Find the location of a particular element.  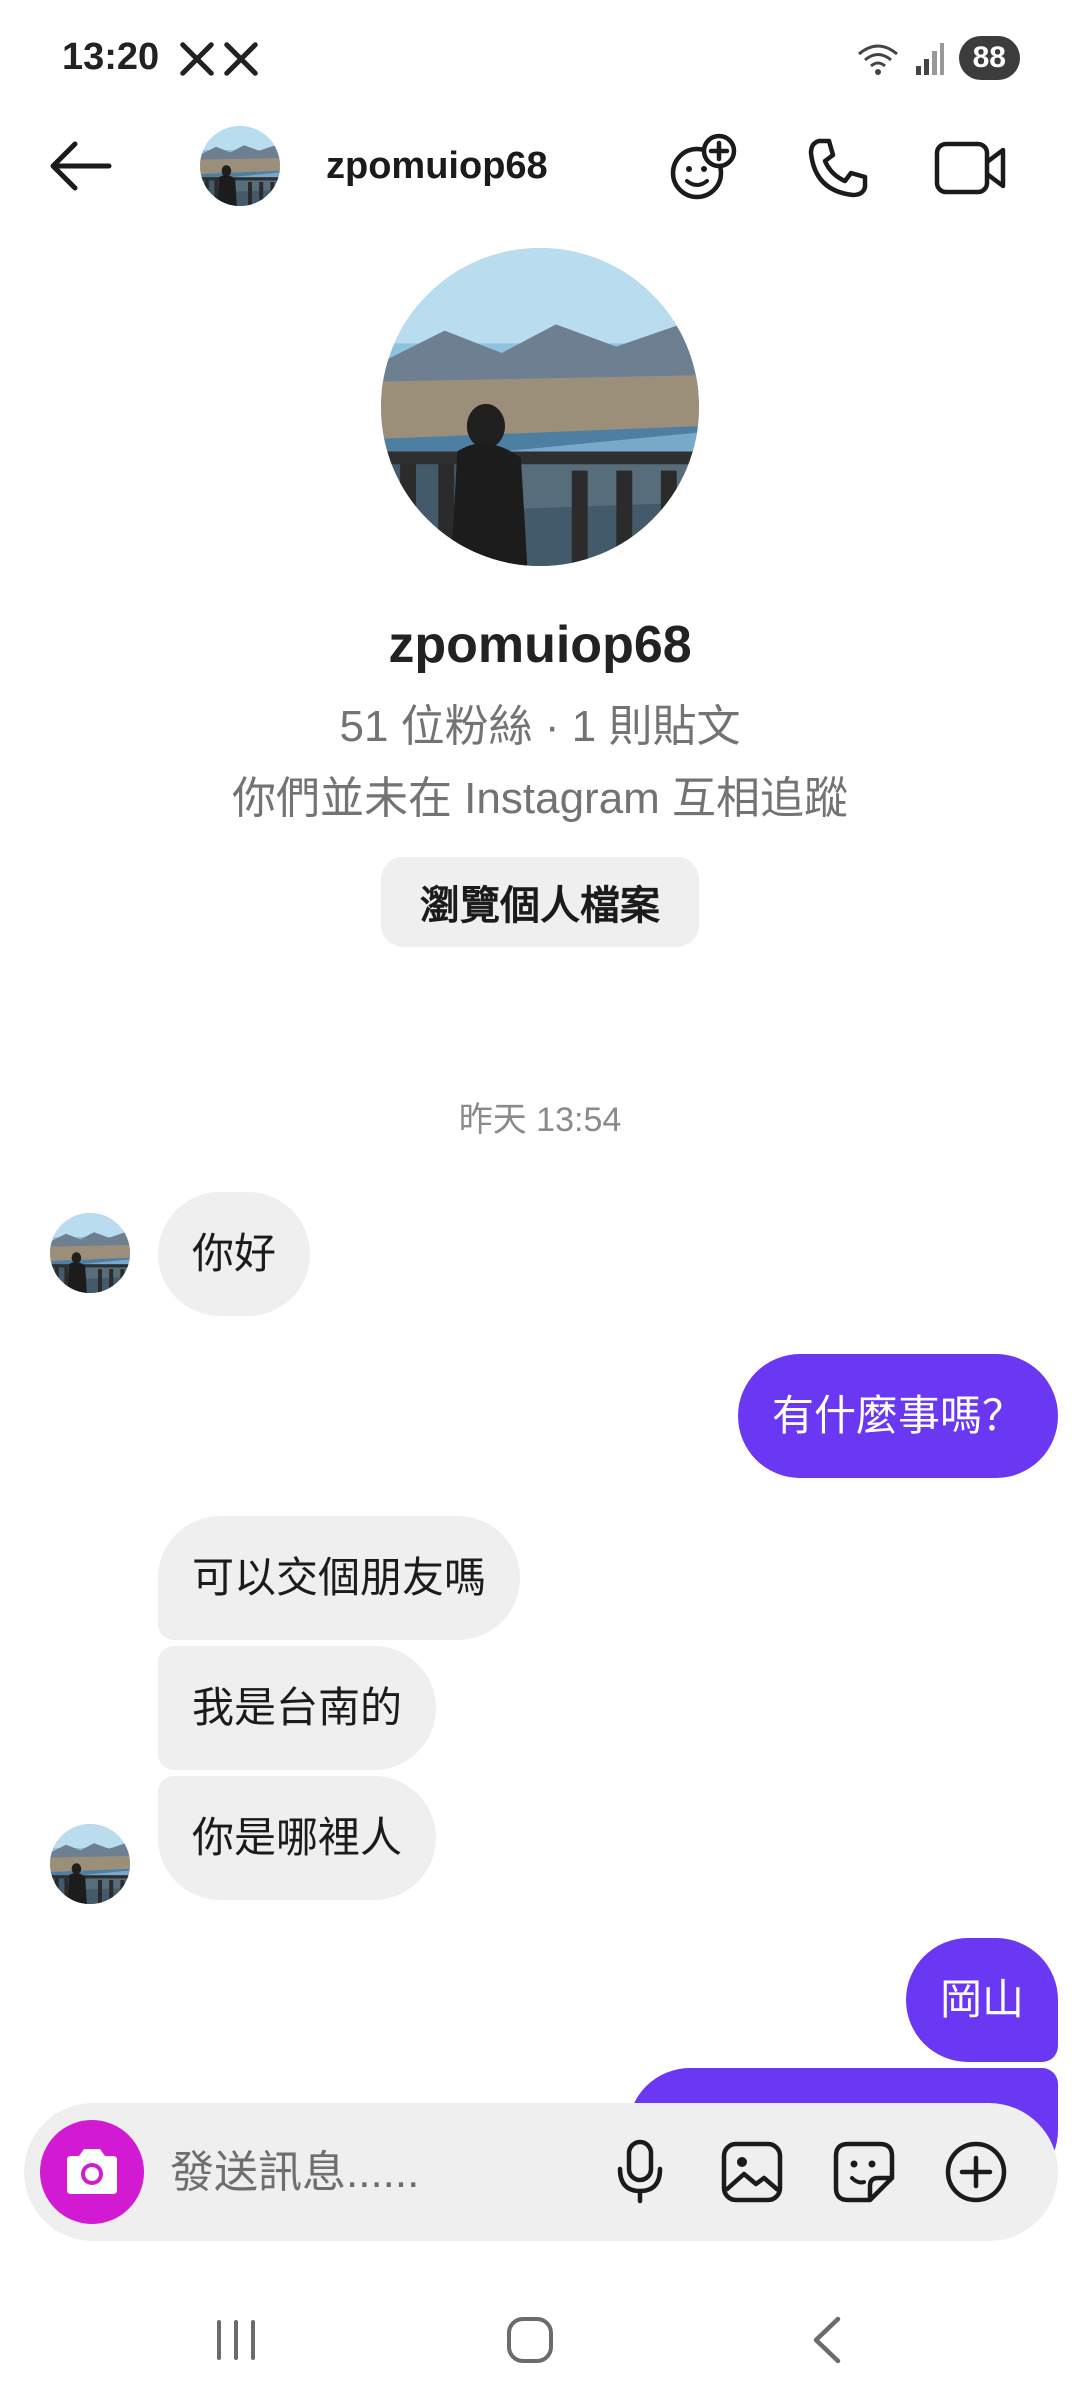

plus-icon is located at coordinates (976, 2172).